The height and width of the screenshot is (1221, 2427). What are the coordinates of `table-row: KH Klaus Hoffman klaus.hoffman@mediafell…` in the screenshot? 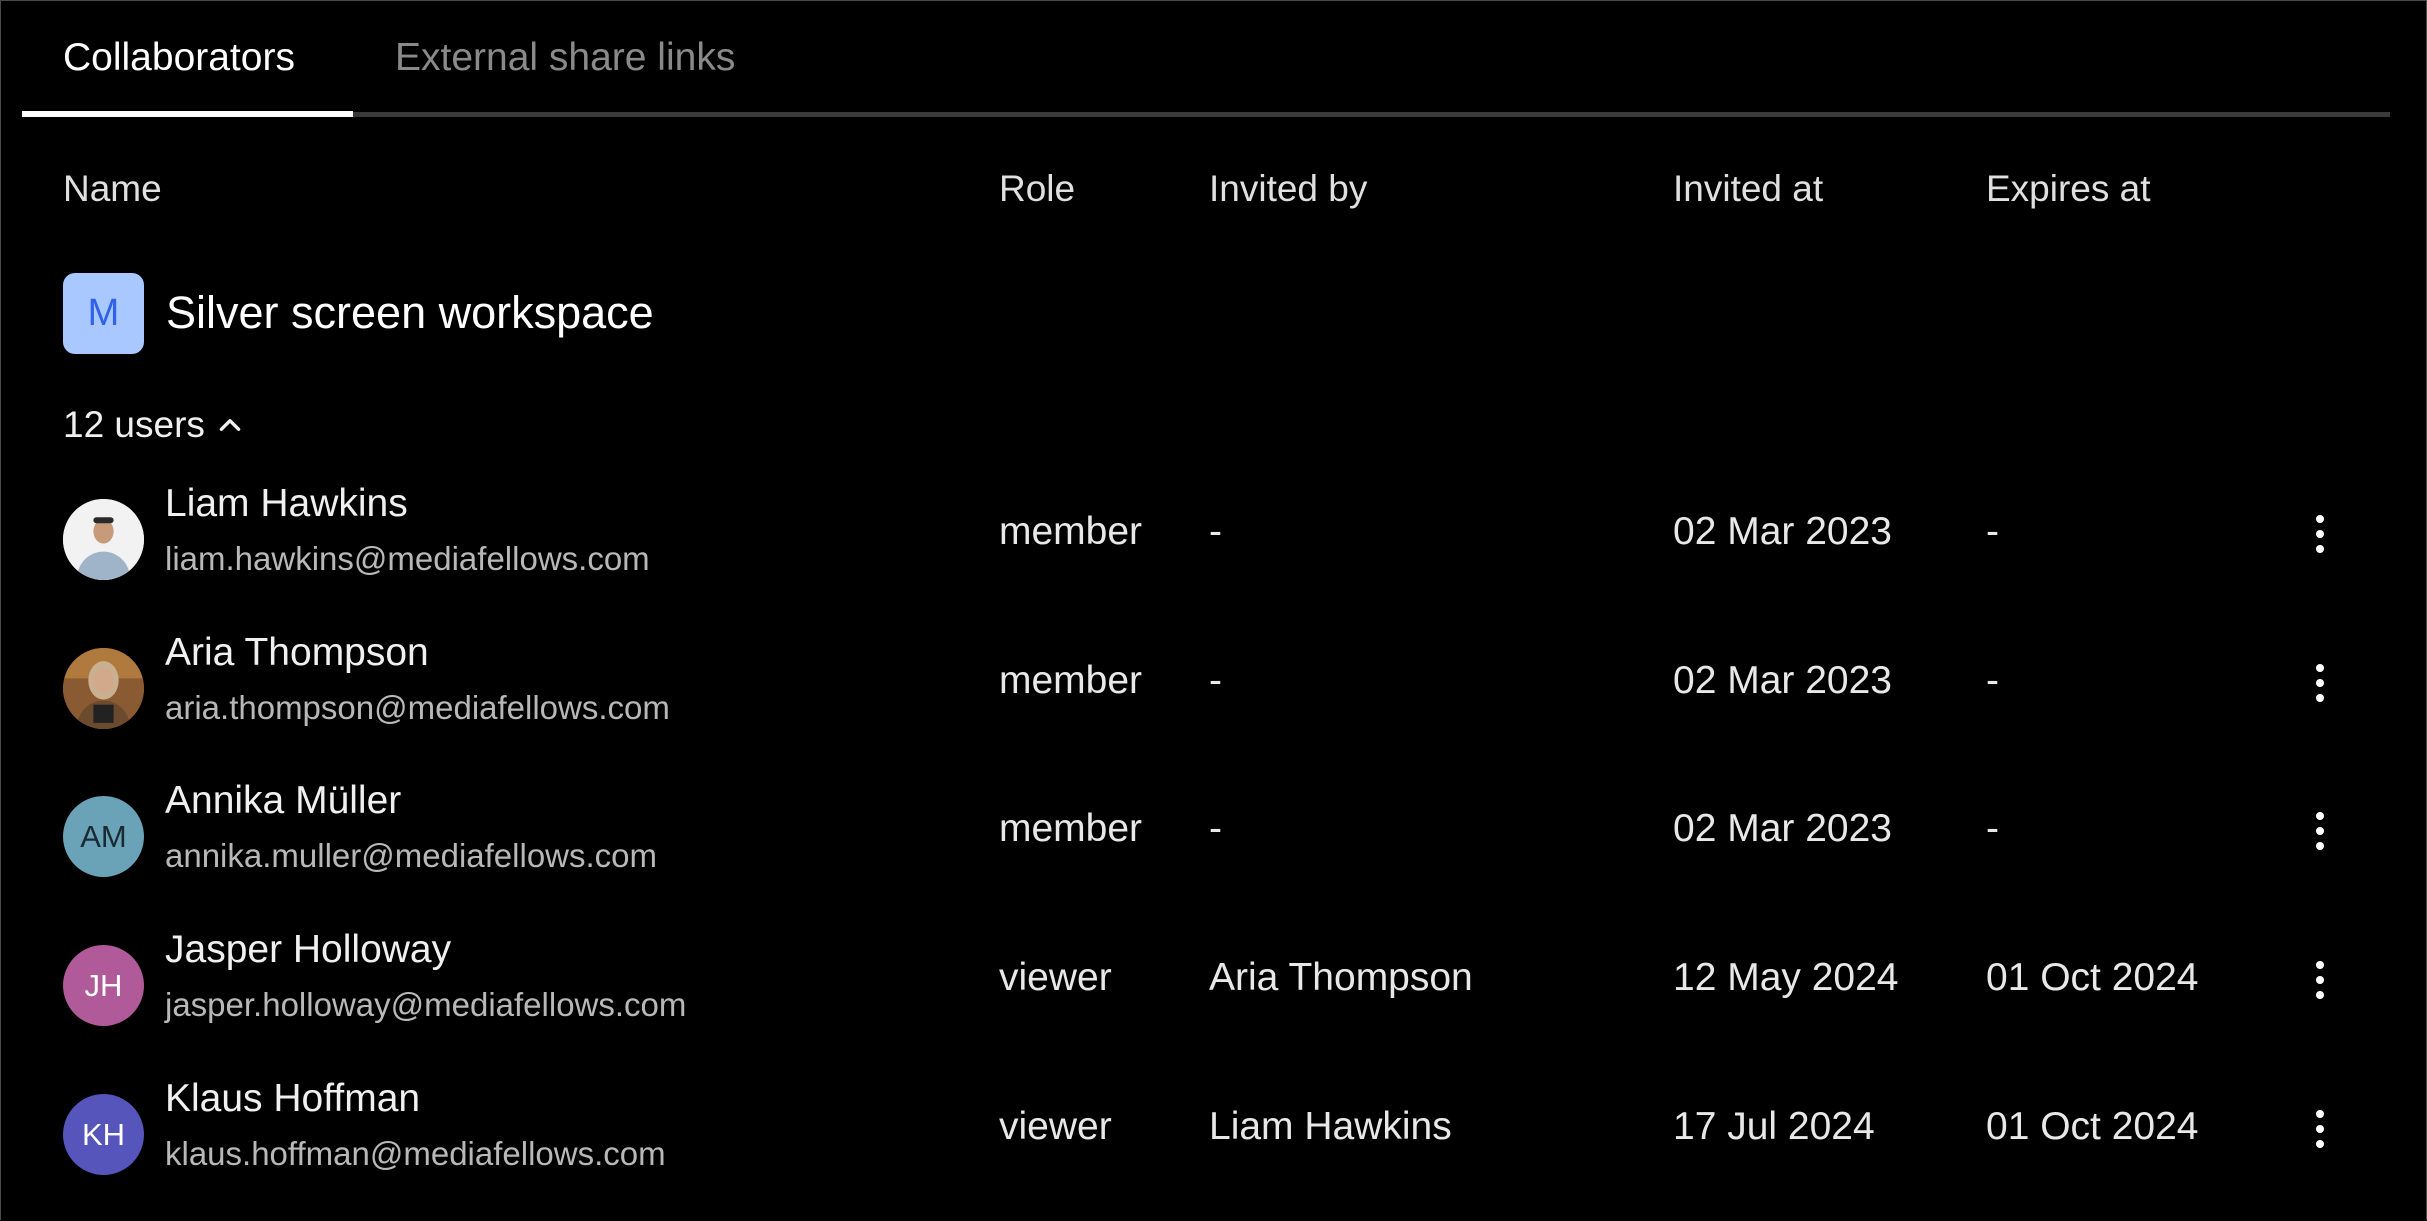 It's located at (1213, 1135).